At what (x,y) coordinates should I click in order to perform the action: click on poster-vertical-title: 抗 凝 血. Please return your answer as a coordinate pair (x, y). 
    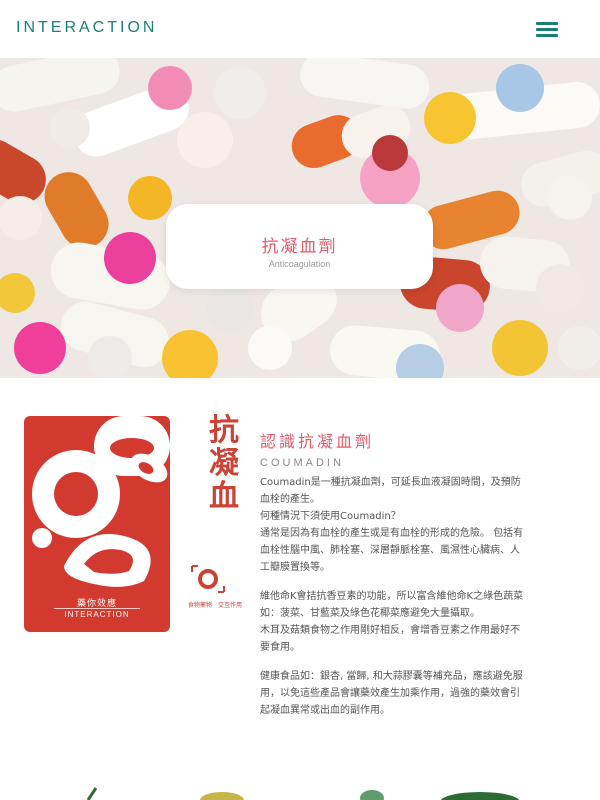
    Looking at the image, I should click on (224, 463).